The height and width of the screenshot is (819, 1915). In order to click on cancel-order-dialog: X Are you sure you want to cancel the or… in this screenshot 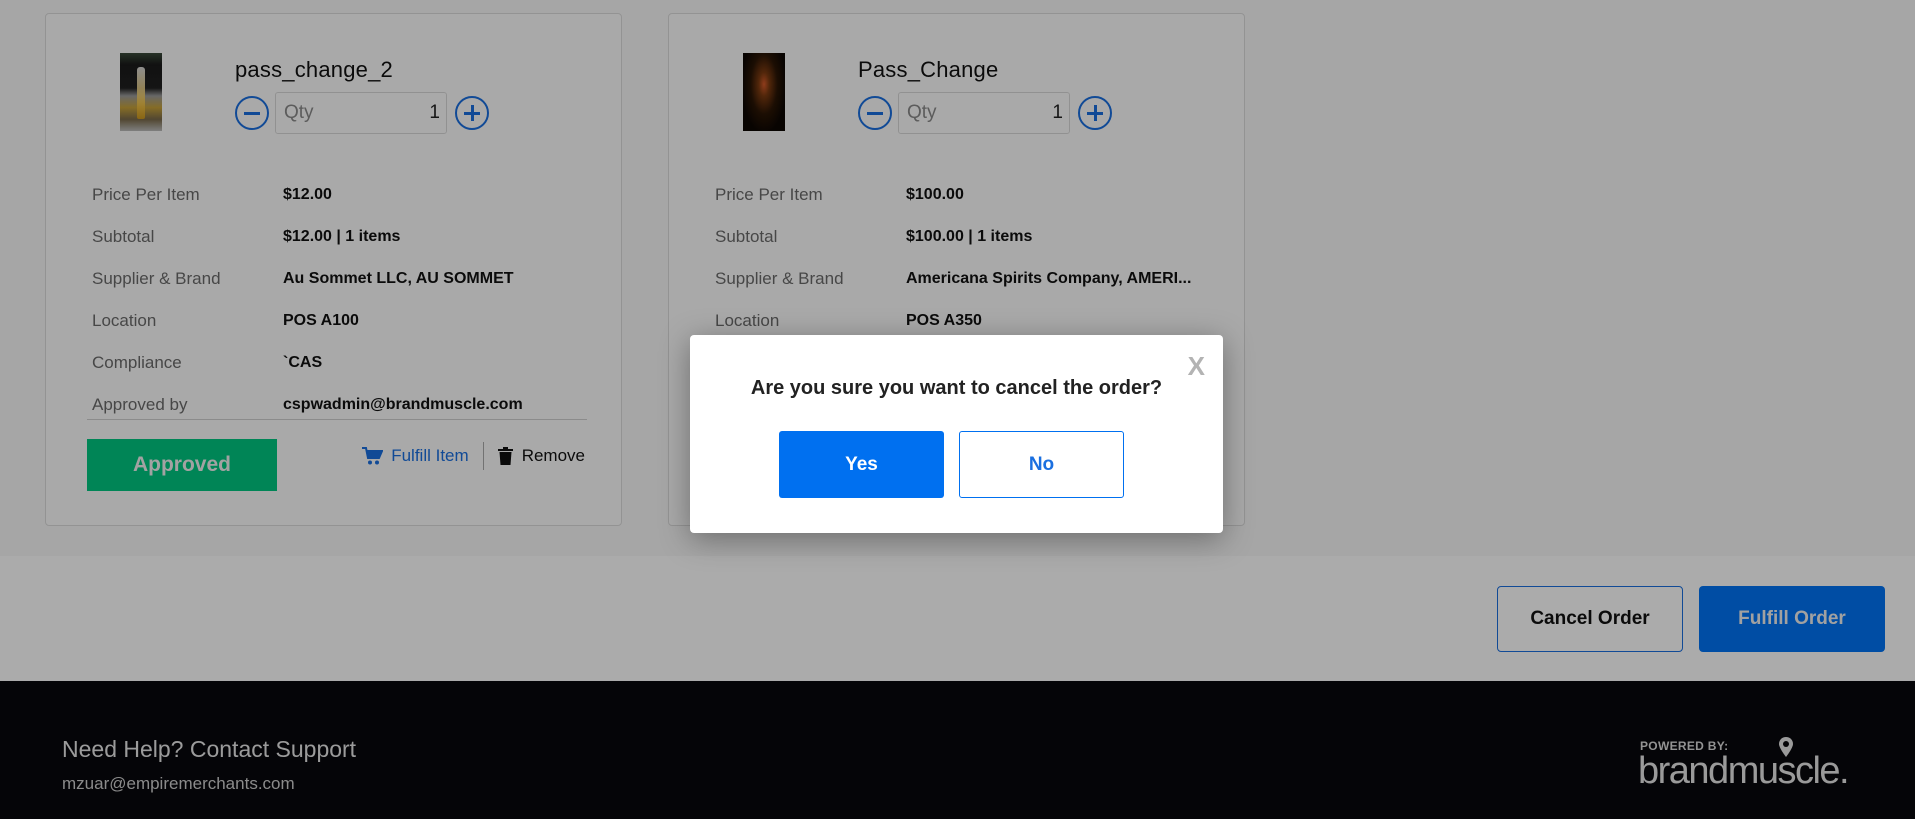, I will do `click(956, 434)`.